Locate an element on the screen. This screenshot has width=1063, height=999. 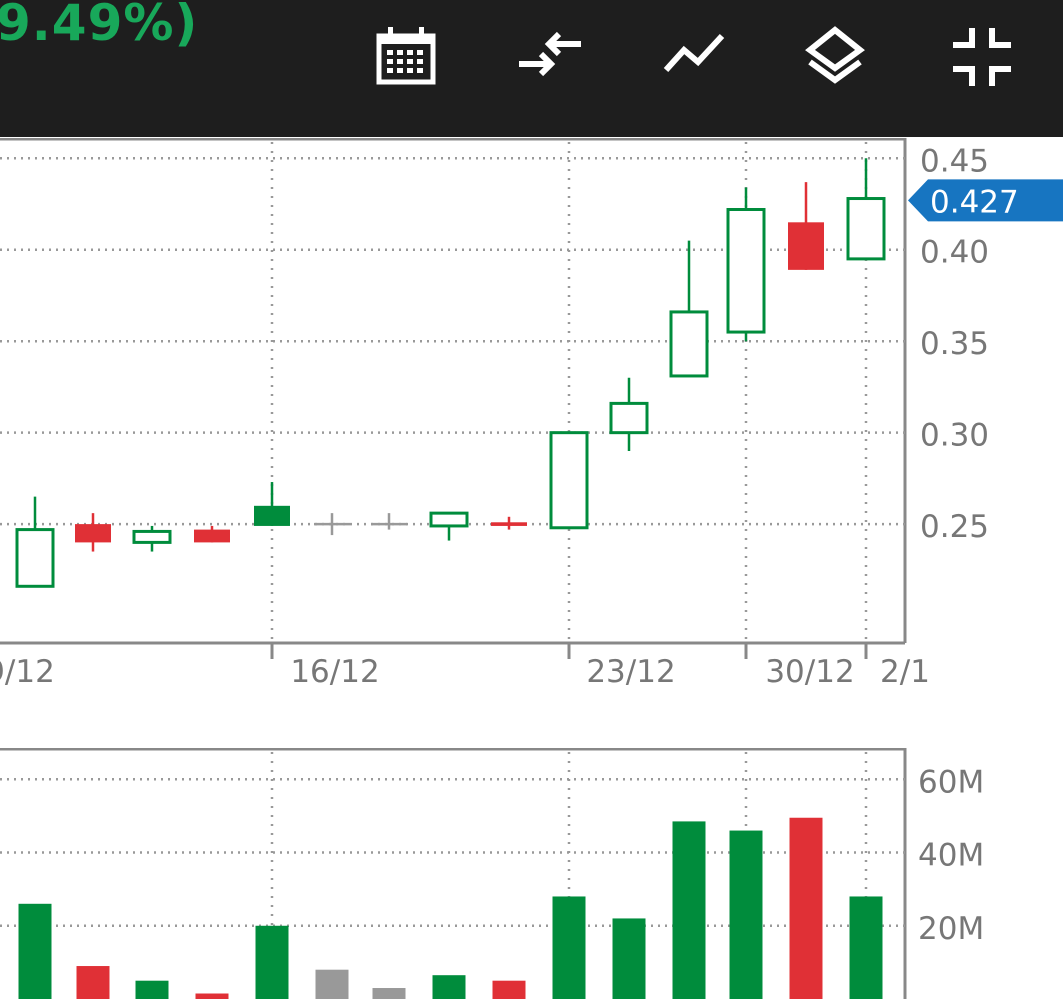
y-tick-label: 0.25 is located at coordinates (954, 527).